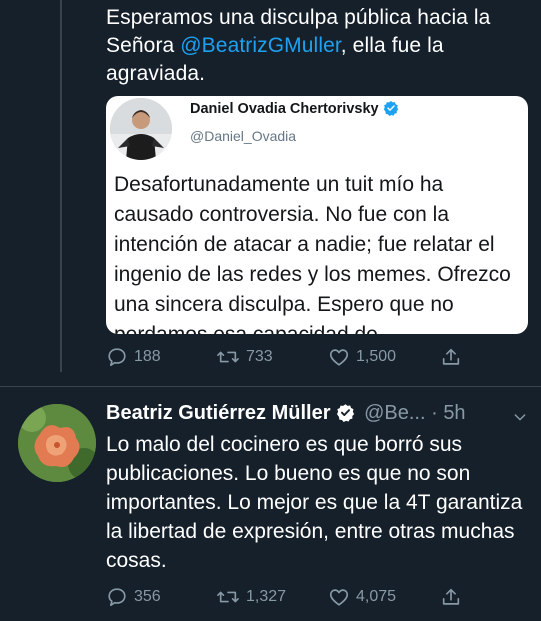  What do you see at coordinates (454, 413) in the screenshot?
I see `timestamp: 5h` at bounding box center [454, 413].